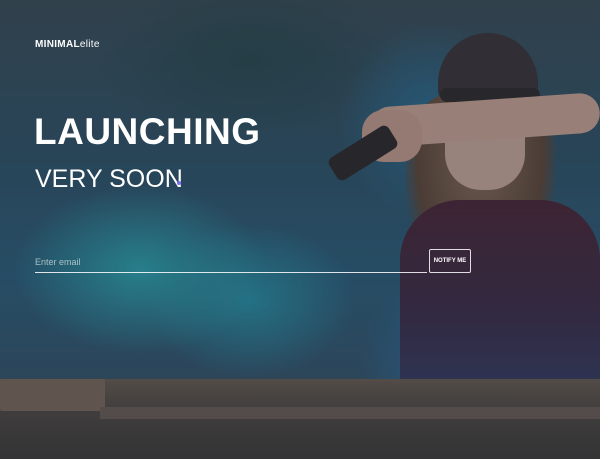  Describe the element at coordinates (57, 44) in the screenshot. I see `brand-logo-bold: MINIMAL` at that location.